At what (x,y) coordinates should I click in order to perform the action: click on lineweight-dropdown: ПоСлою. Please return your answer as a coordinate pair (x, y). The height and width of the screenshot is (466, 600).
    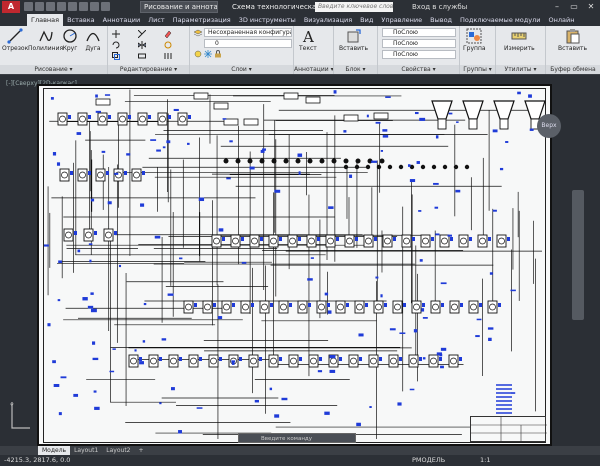
    Looking at the image, I should click on (419, 54).